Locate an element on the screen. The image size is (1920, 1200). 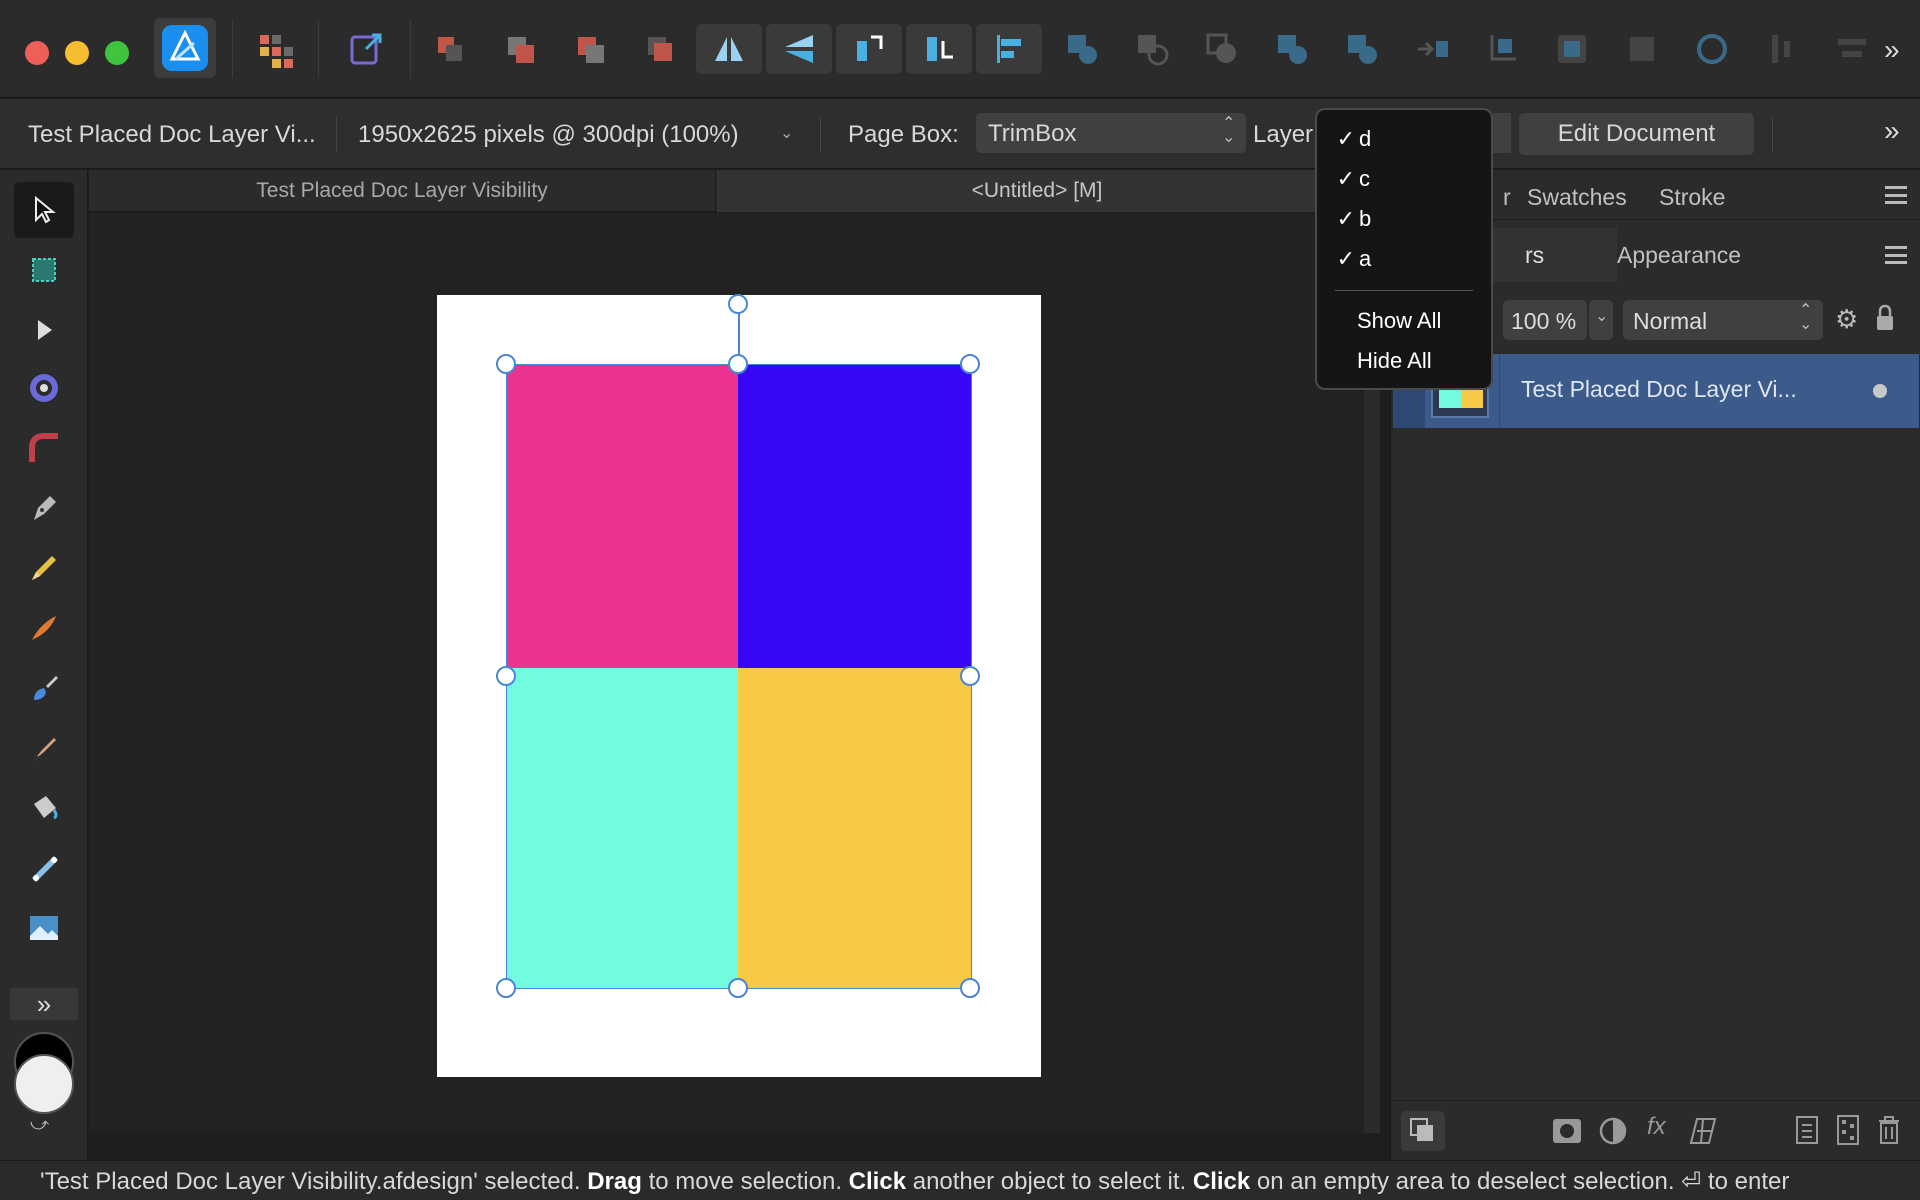
menu-item-layer-a: ✓ a is located at coordinates (1404, 259).